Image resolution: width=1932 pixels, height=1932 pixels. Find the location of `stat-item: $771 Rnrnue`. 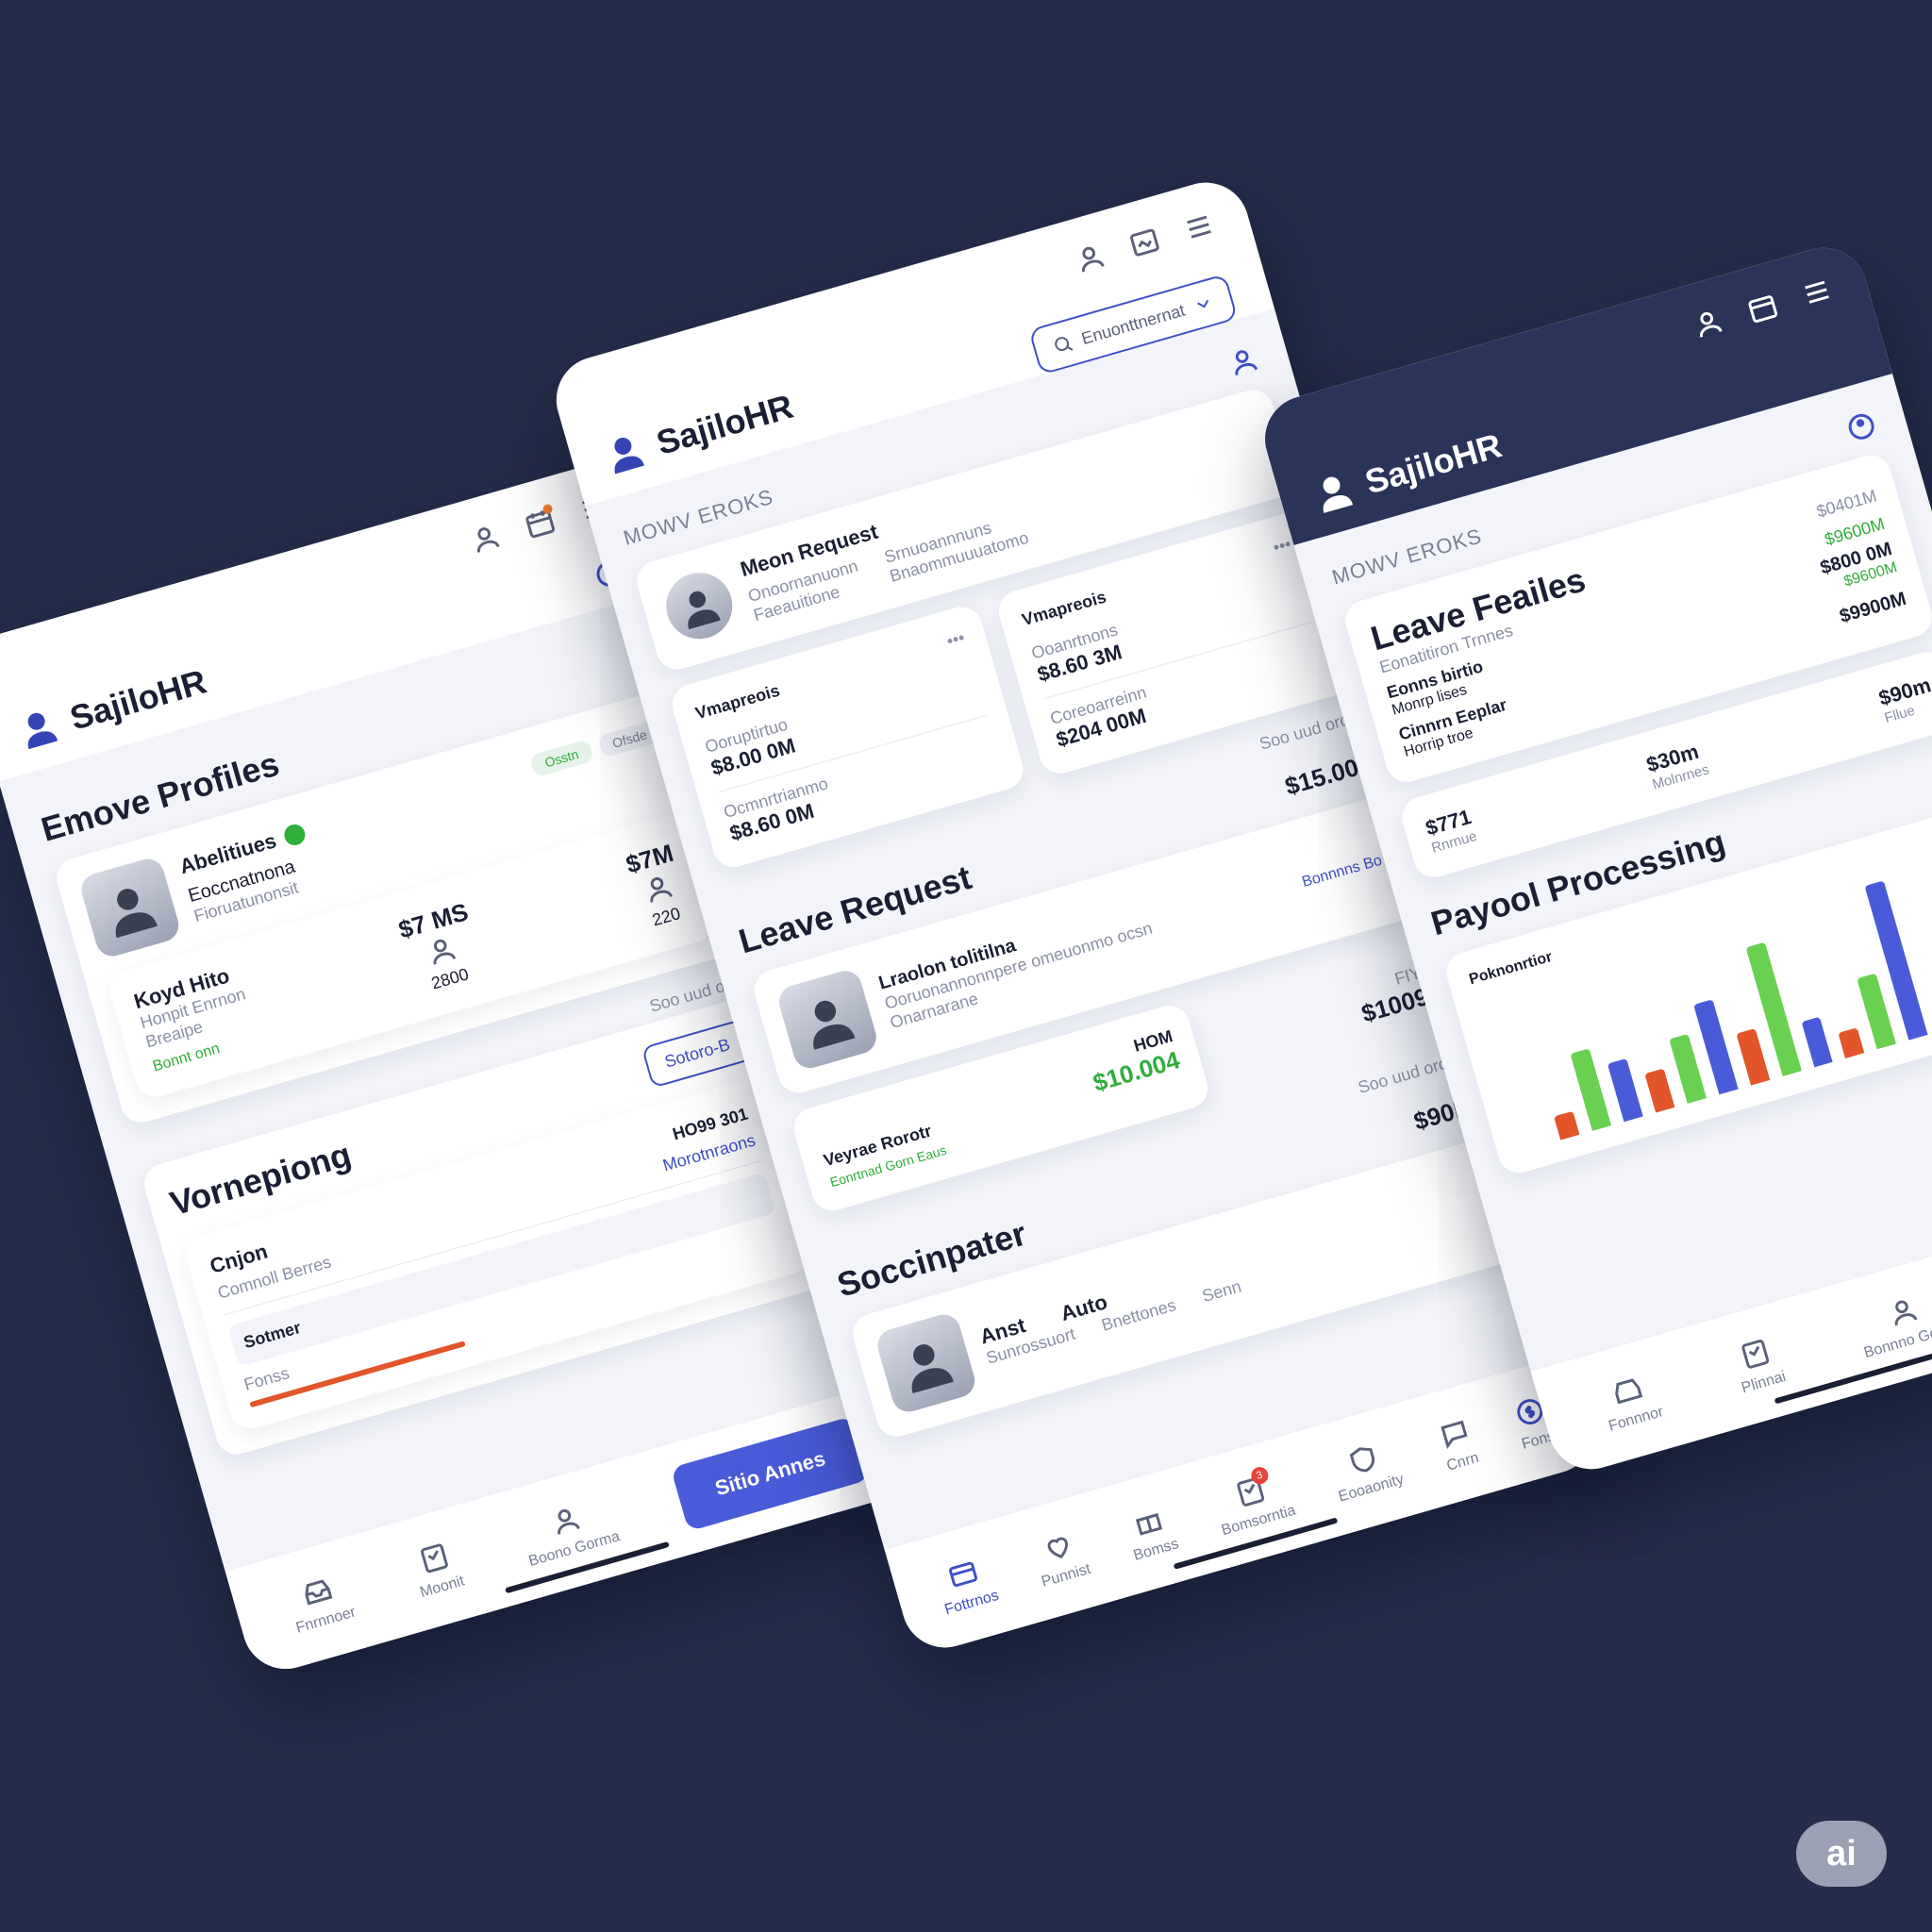

stat-item: $771 Rnrnue is located at coordinates (1451, 831).